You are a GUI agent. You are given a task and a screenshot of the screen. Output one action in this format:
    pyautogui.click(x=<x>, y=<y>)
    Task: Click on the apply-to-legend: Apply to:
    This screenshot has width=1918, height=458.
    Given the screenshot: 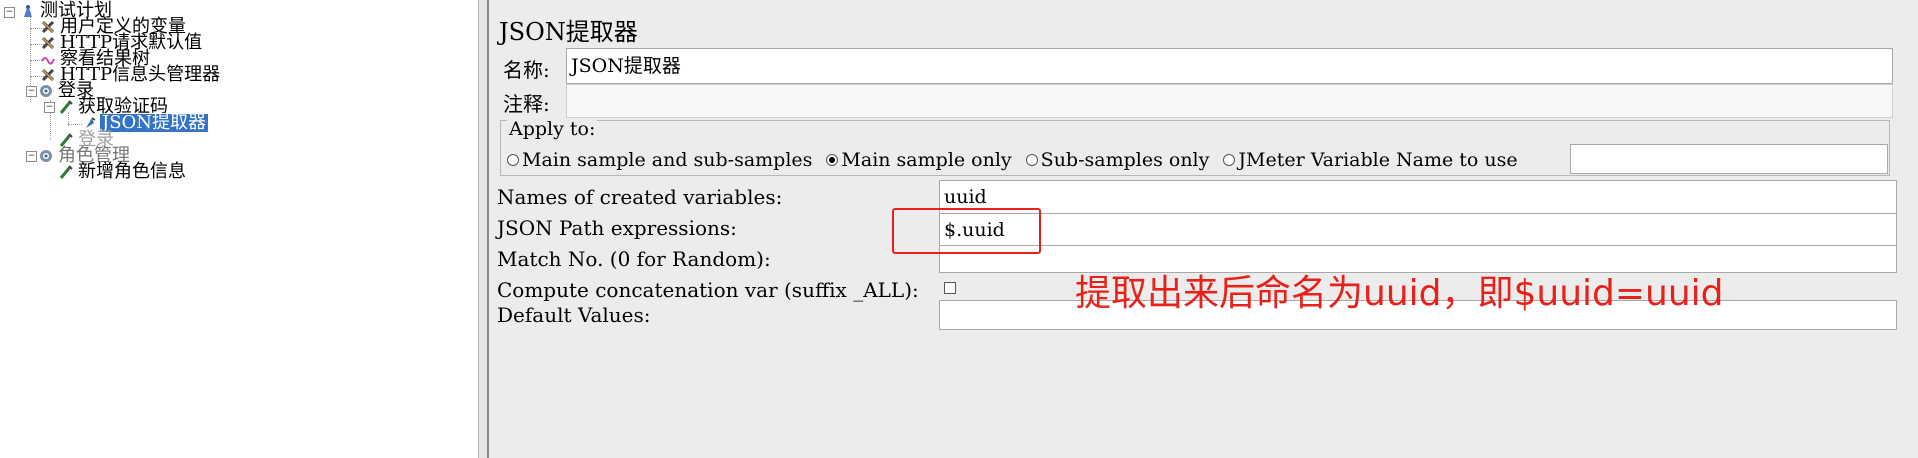 What is the action you would take?
    pyautogui.click(x=552, y=129)
    